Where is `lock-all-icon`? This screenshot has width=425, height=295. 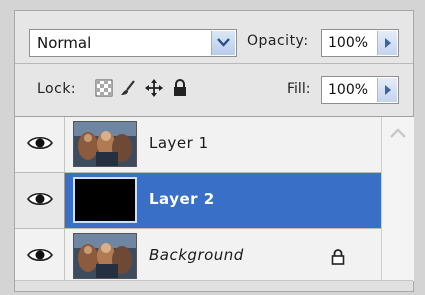
lock-all-icon is located at coordinates (180, 88).